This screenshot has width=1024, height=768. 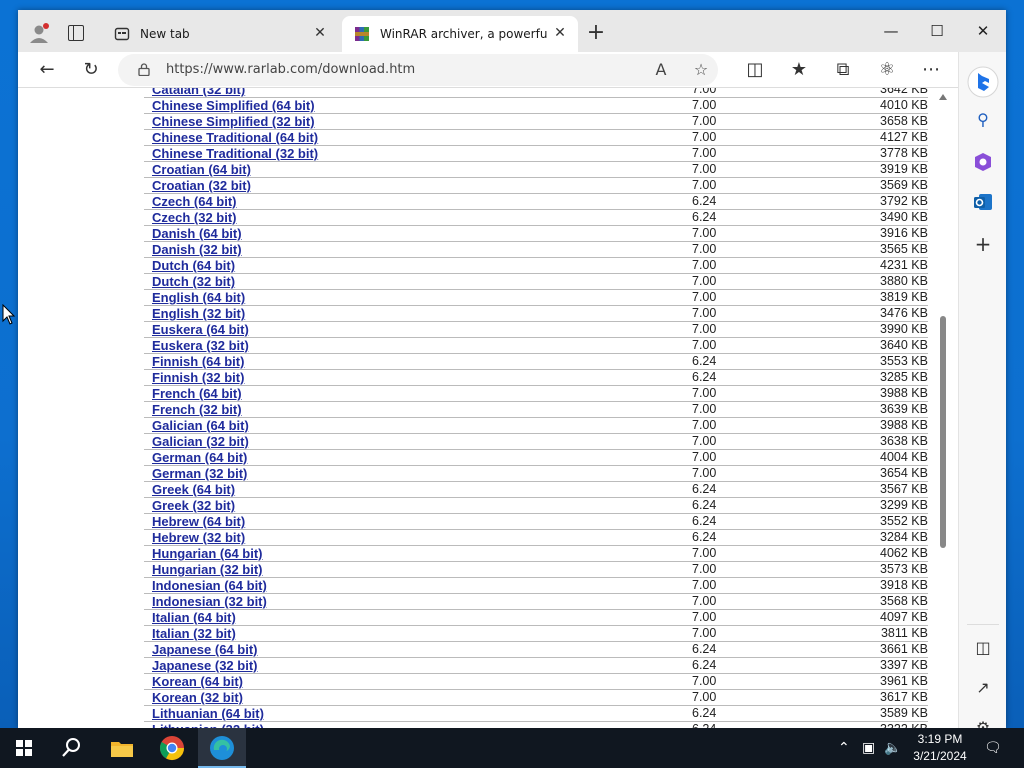 I want to click on chrome-icon, so click(x=172, y=748).